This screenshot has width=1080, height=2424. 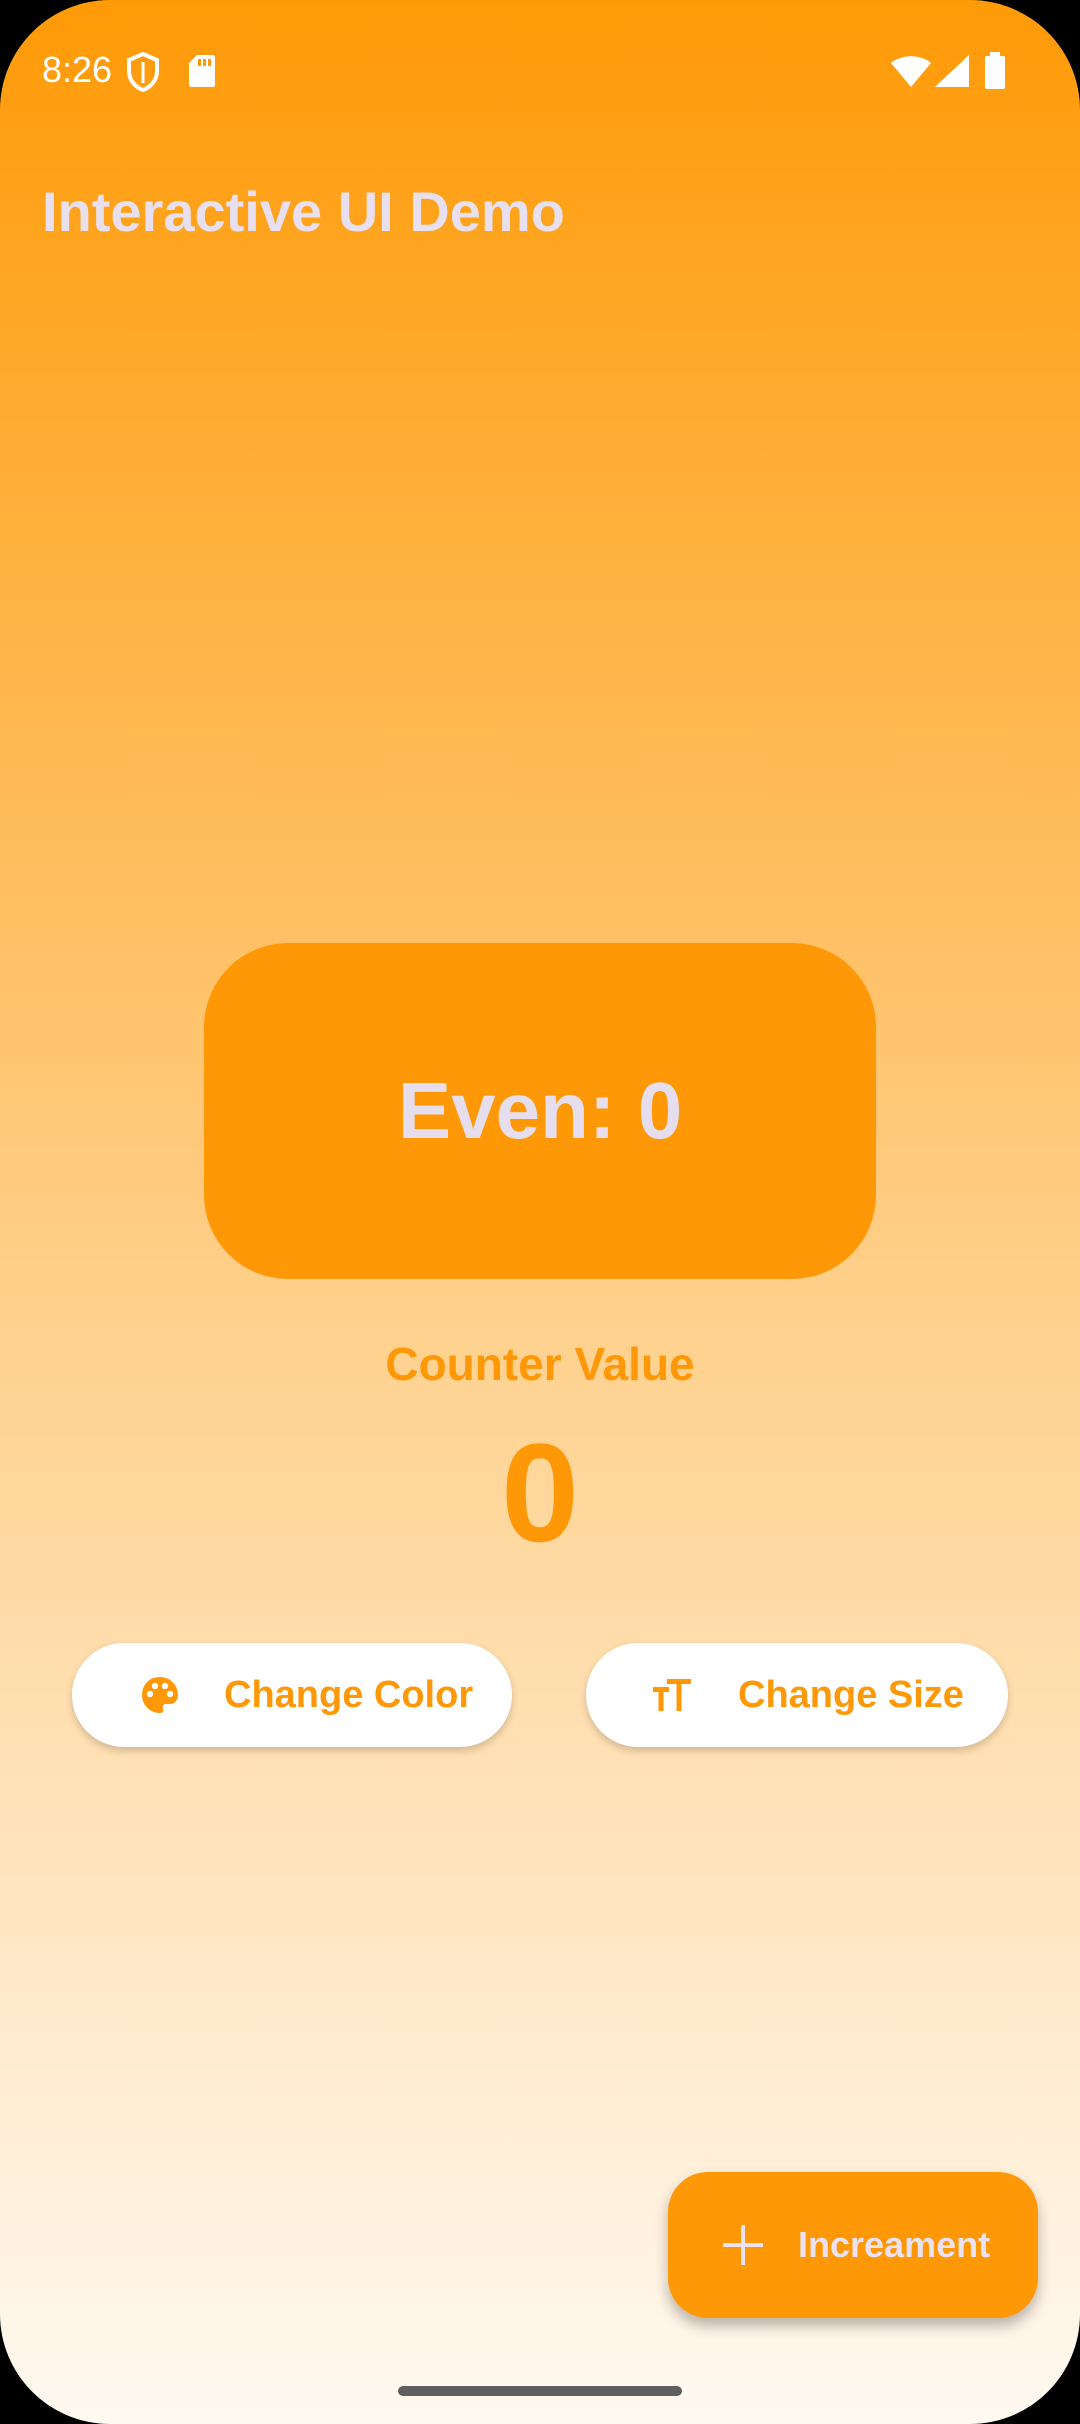 What do you see at coordinates (540, 2391) in the screenshot?
I see `home-indicator` at bounding box center [540, 2391].